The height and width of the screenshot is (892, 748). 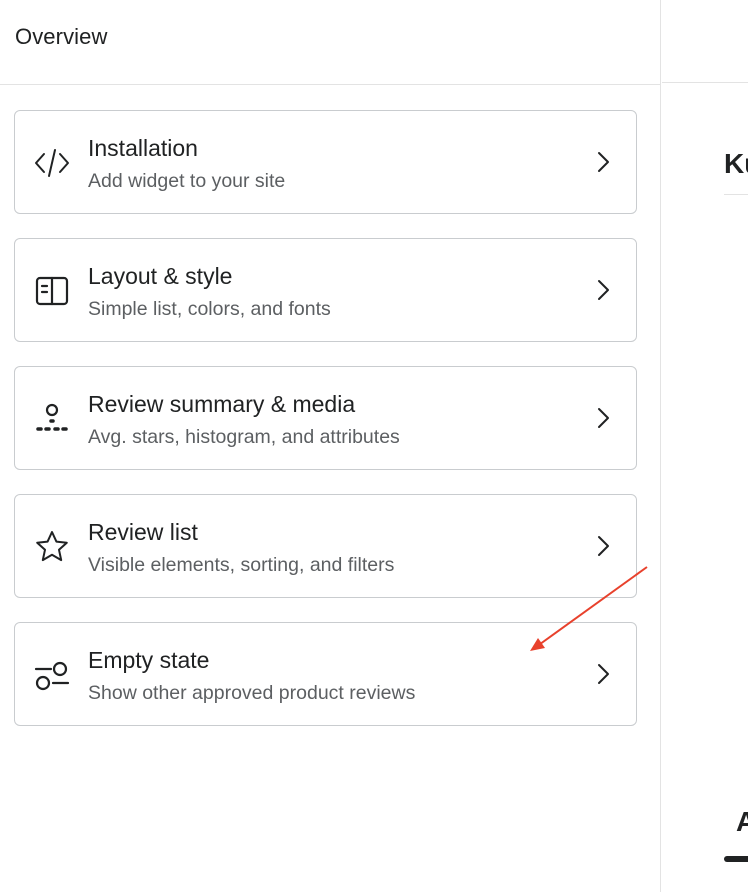 I want to click on empty-state-icon, so click(x=52, y=675).